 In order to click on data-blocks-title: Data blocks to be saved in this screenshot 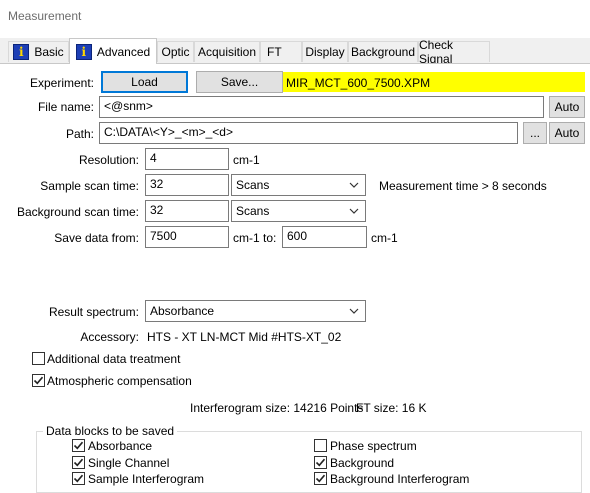, I will do `click(110, 431)`.